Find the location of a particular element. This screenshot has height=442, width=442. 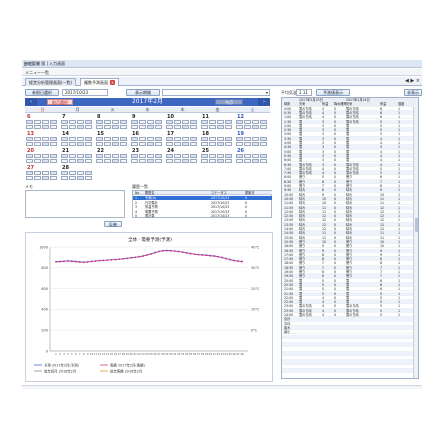

calendar-day: 22 is located at coordinates (112, 156).